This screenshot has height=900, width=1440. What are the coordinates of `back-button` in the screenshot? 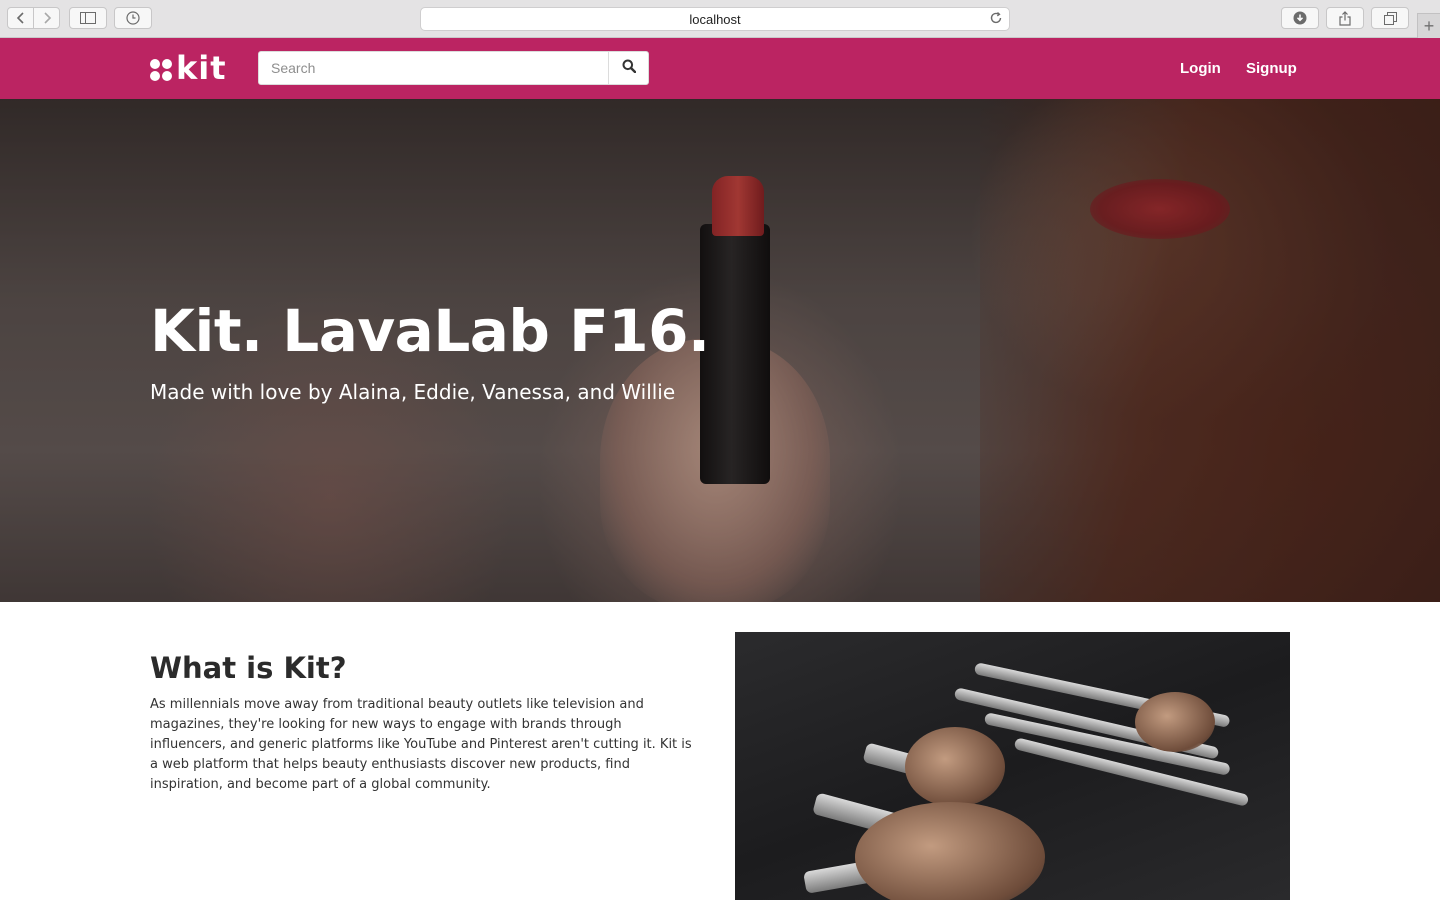 It's located at (20, 18).